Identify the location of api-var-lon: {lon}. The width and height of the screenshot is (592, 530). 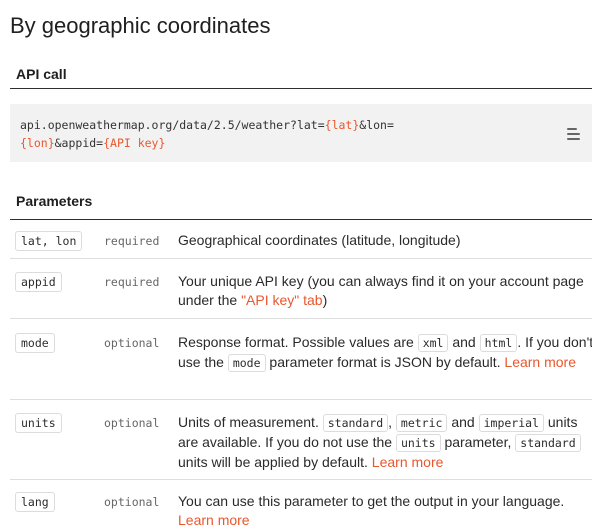
(37, 143).